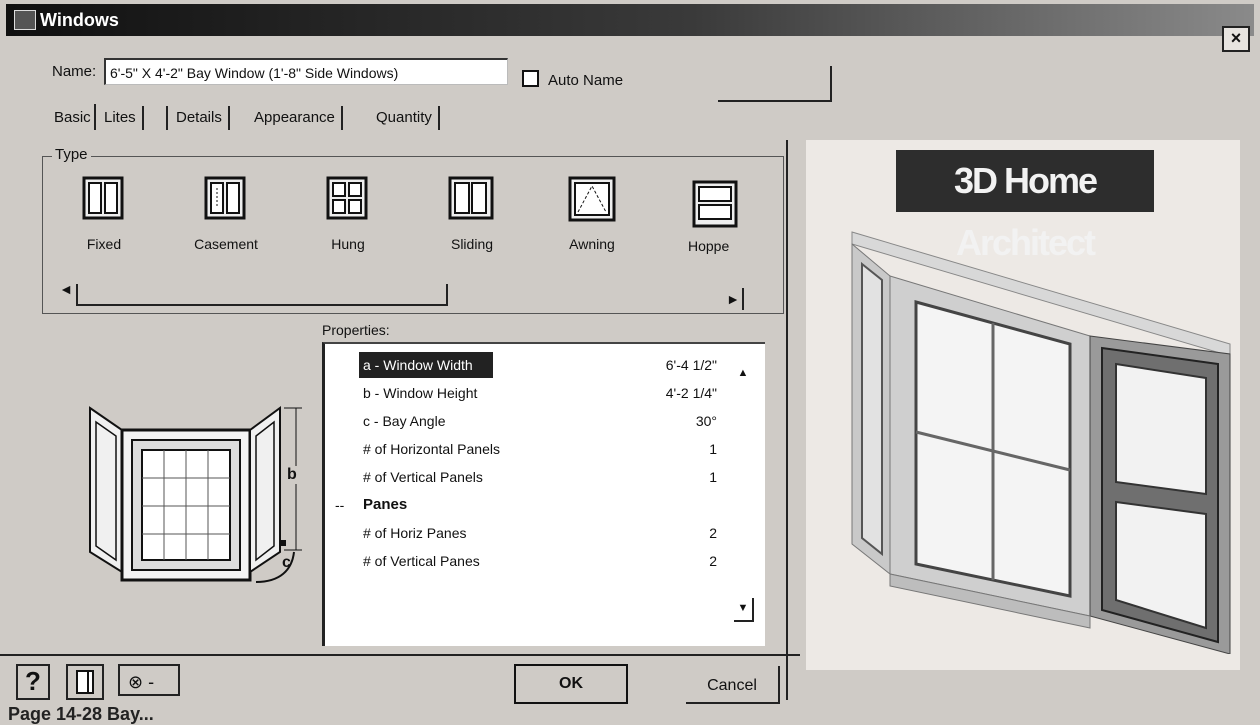  I want to click on group-collapse-toggle: --, so click(339, 505).